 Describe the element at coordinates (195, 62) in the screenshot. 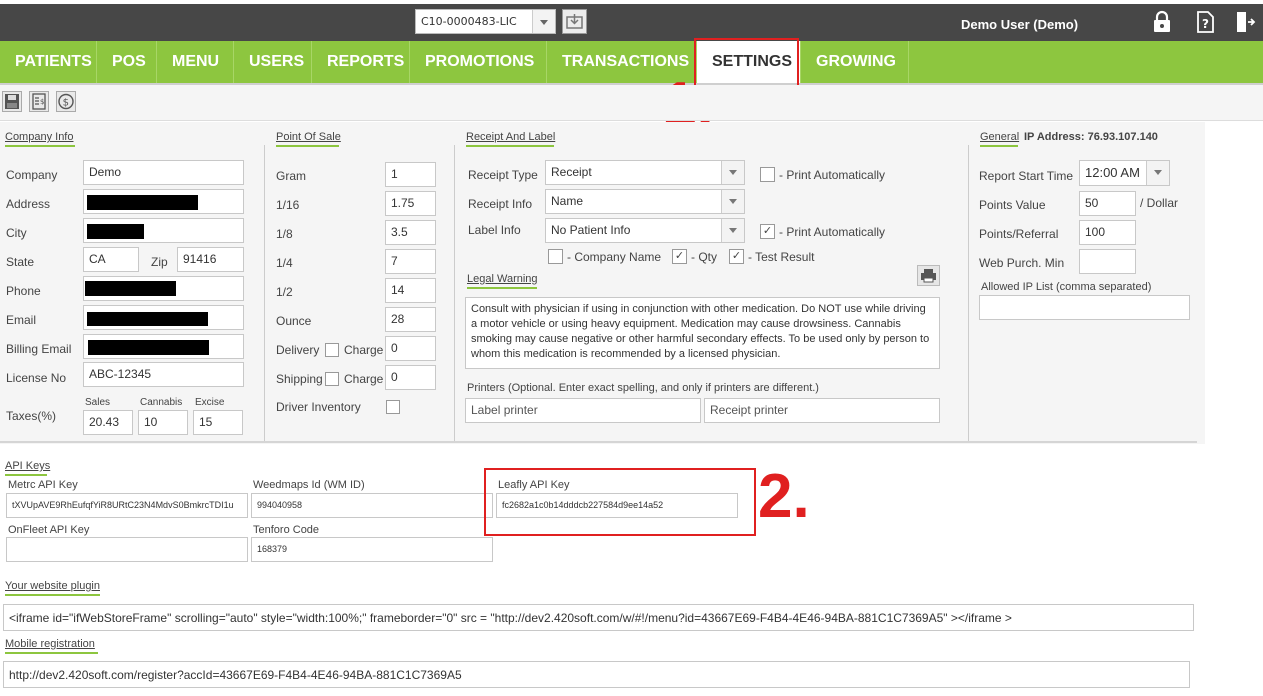

I see `nav-menu: MENU` at that location.